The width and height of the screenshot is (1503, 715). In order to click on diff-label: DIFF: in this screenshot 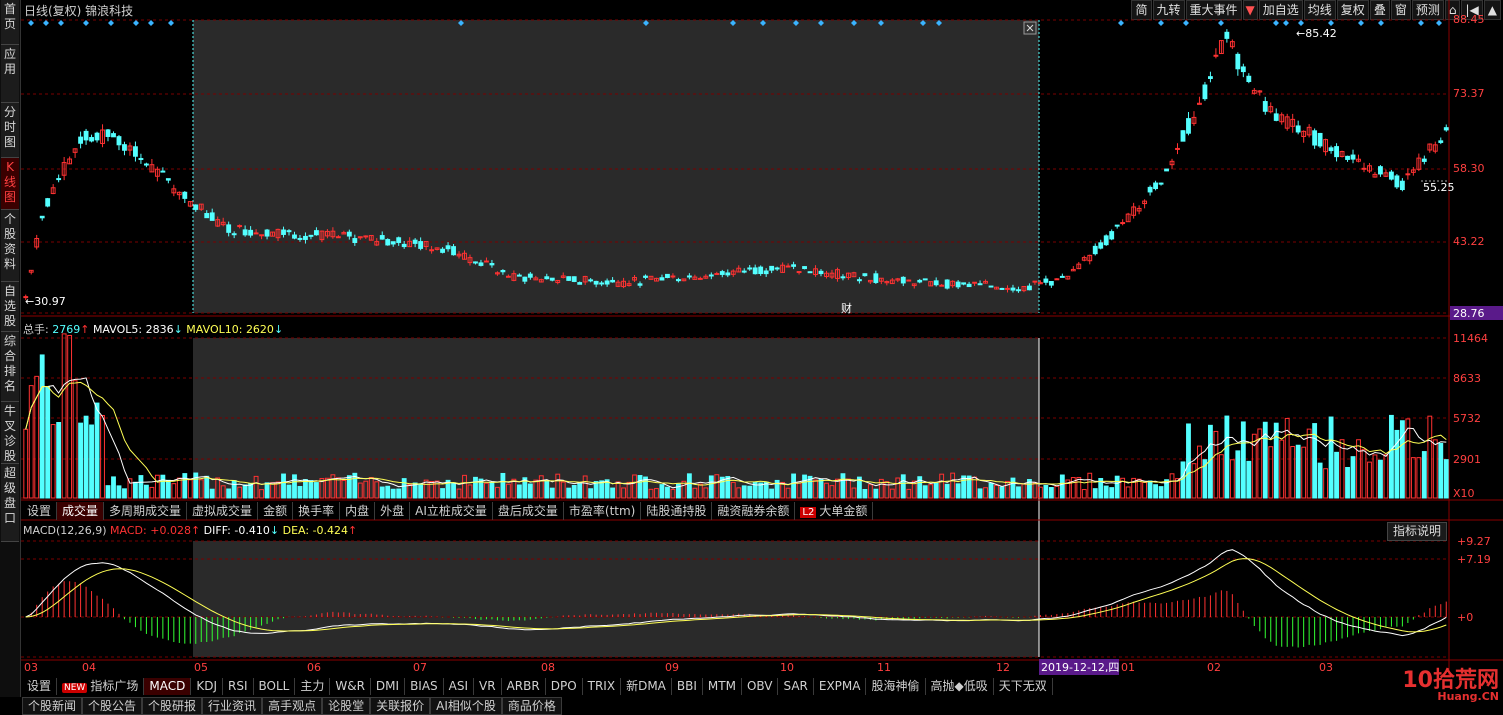, I will do `click(217, 530)`.